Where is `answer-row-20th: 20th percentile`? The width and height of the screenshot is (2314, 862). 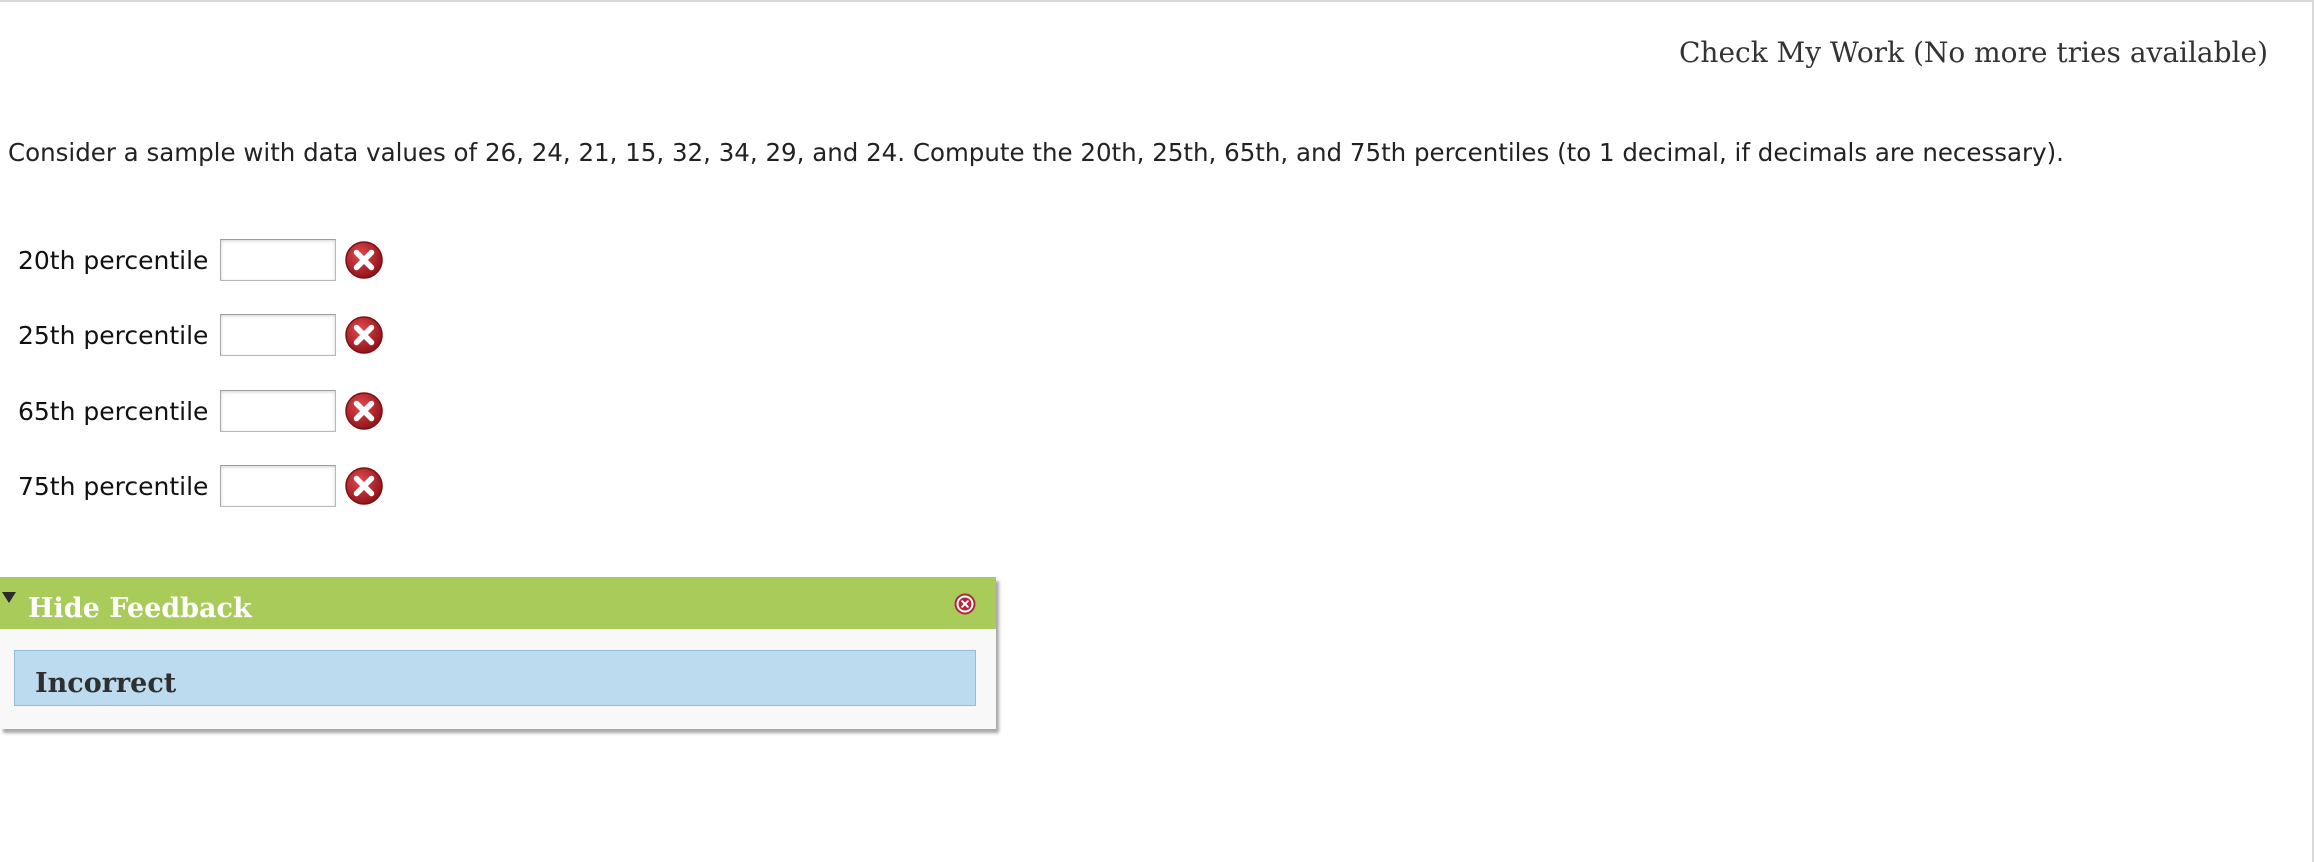
answer-row-20th: 20th percentile is located at coordinates (201, 260).